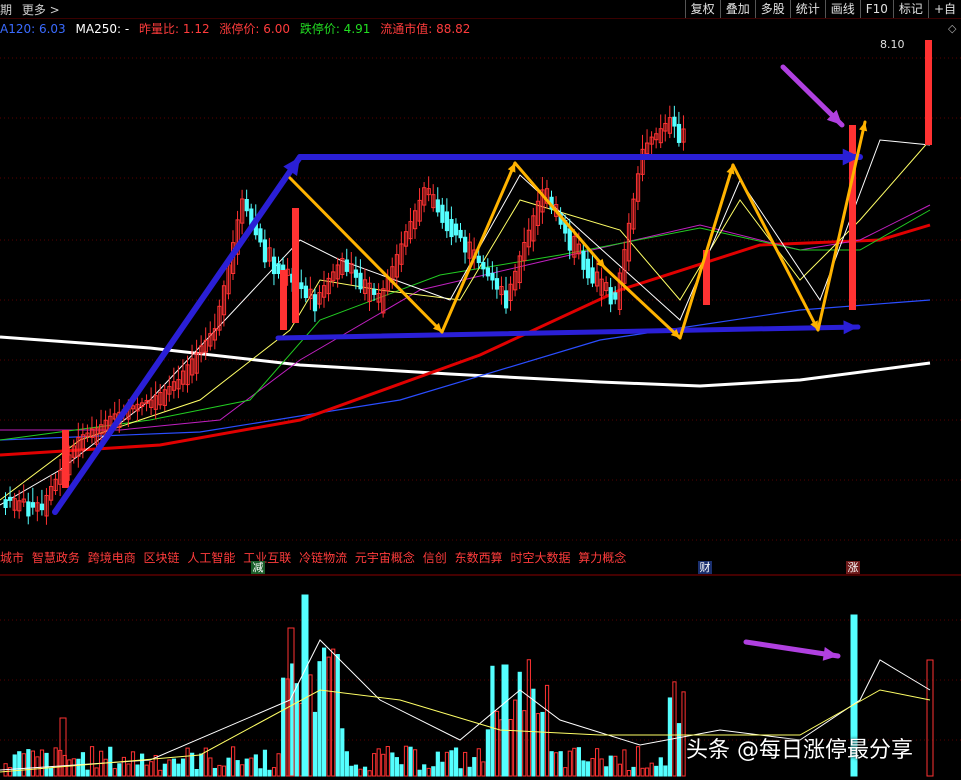  What do you see at coordinates (540, 558) in the screenshot?
I see `concept-tag: 时空大数据` at bounding box center [540, 558].